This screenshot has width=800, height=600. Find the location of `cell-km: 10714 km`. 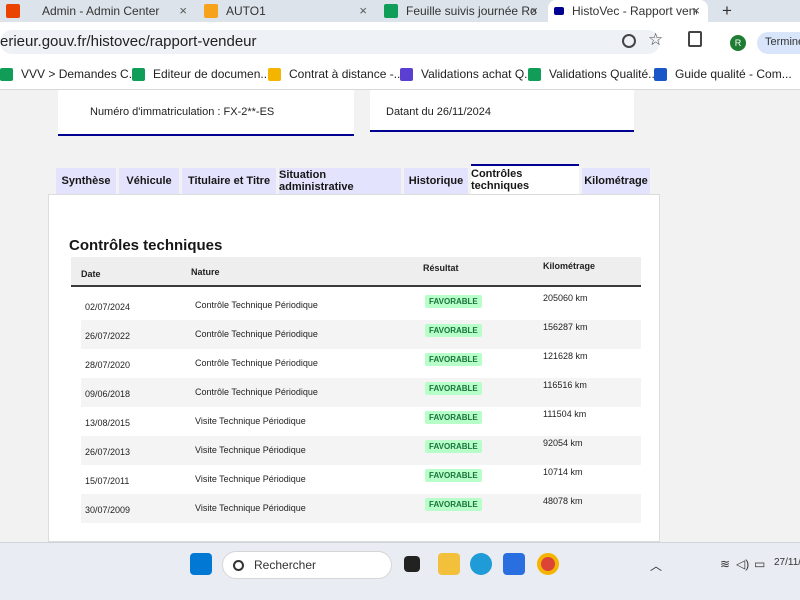

cell-km: 10714 km is located at coordinates (563, 472).